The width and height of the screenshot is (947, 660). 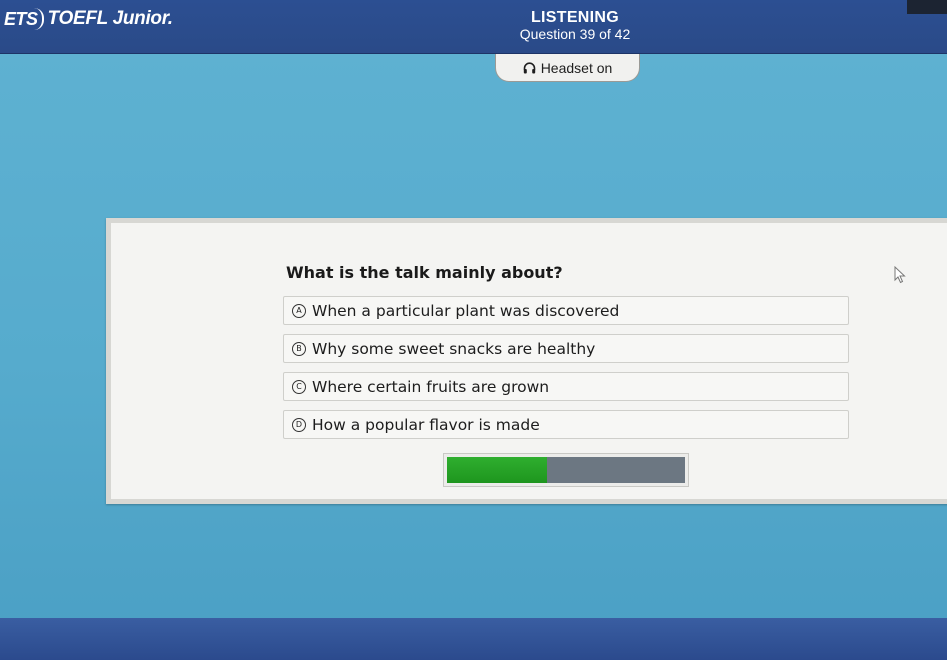 I want to click on audio-progress-fill, so click(x=497, y=470).